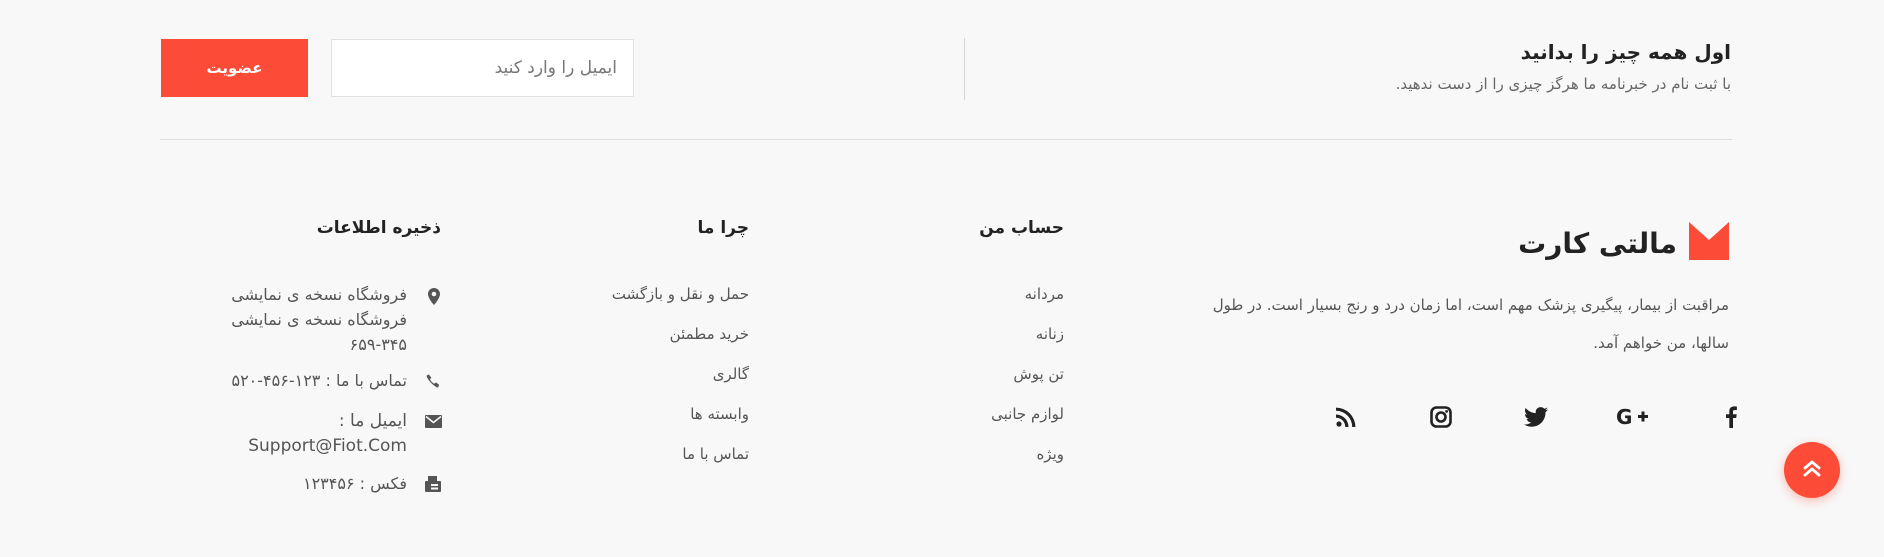  I want to click on instagram-icon, so click(1441, 417).